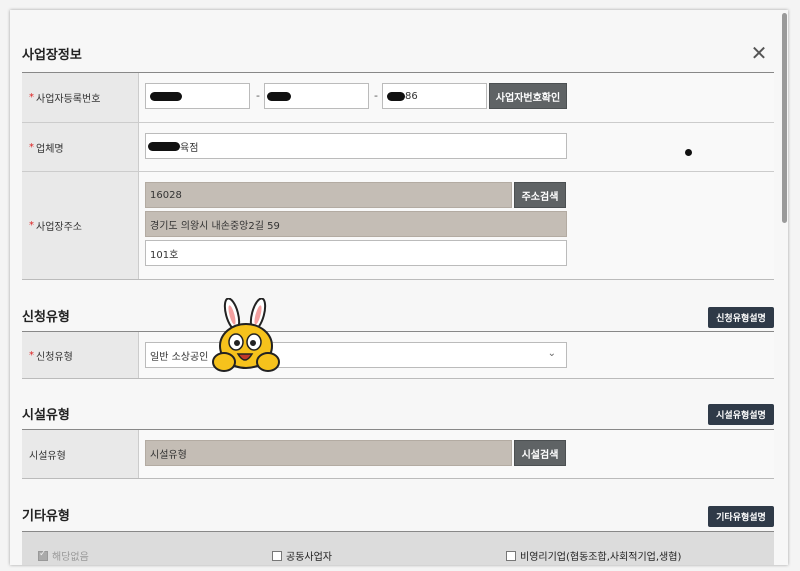 The height and width of the screenshot is (571, 800). I want to click on reg-number-part3-value: 86, so click(411, 96).